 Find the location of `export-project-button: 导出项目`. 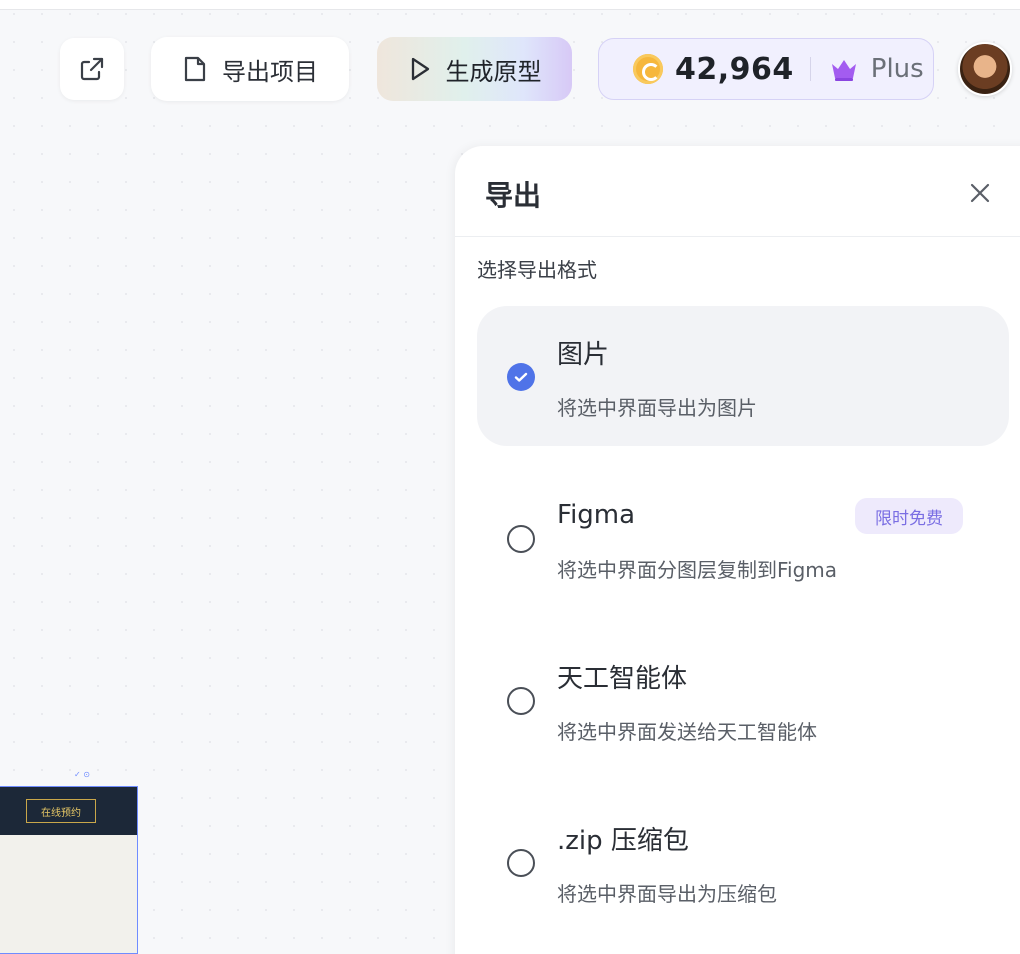

export-project-button: 导出项目 is located at coordinates (250, 69).